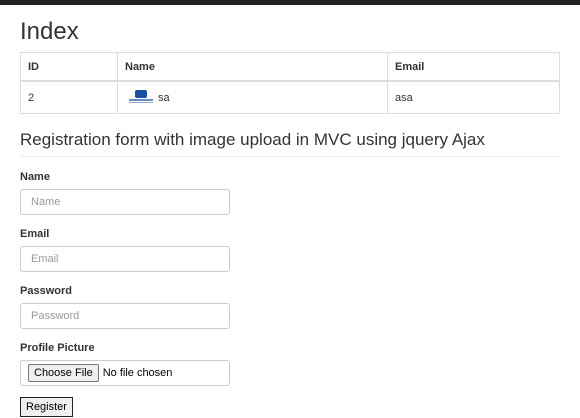 The height and width of the screenshot is (418, 580). I want to click on top-navbar, so click(290, 2).